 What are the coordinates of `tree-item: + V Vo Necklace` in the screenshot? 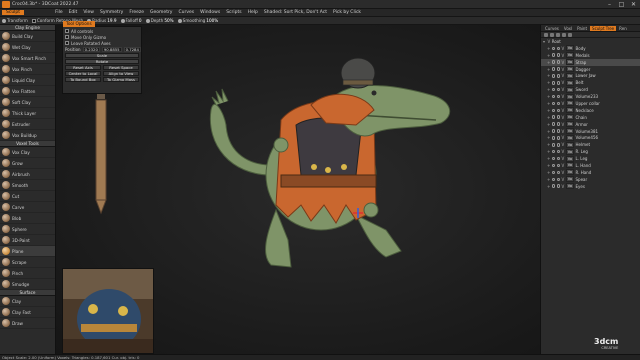 It's located at (590, 110).